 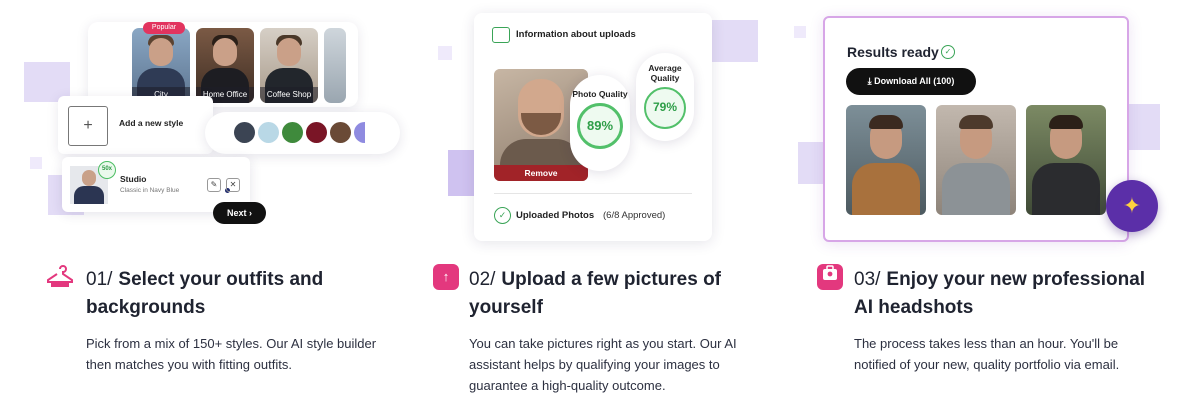 What do you see at coordinates (1132, 206) in the screenshot?
I see `party-popper-icon: ✦` at bounding box center [1132, 206].